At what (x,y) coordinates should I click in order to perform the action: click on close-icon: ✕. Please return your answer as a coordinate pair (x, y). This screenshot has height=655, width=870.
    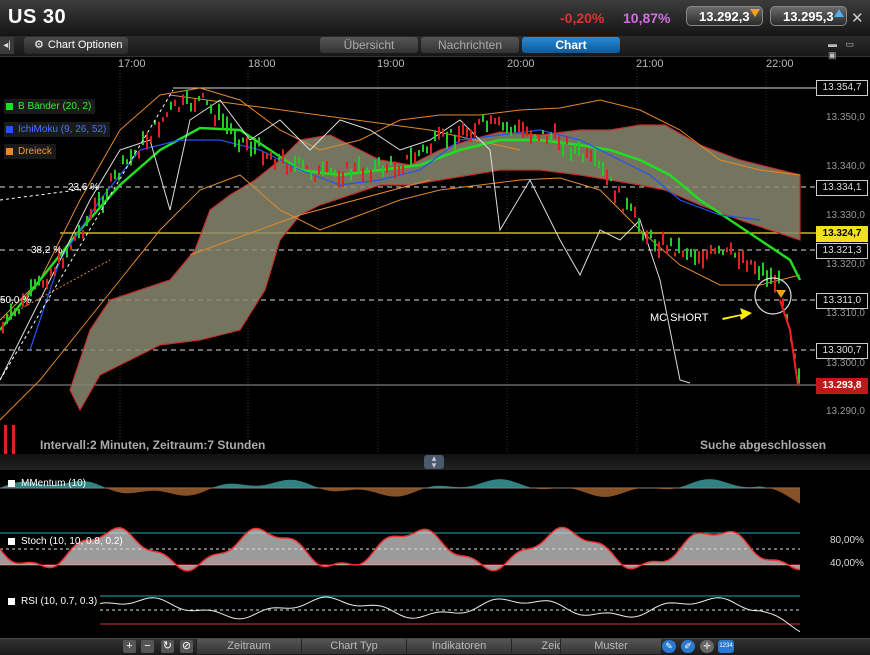
    Looking at the image, I should click on (857, 18).